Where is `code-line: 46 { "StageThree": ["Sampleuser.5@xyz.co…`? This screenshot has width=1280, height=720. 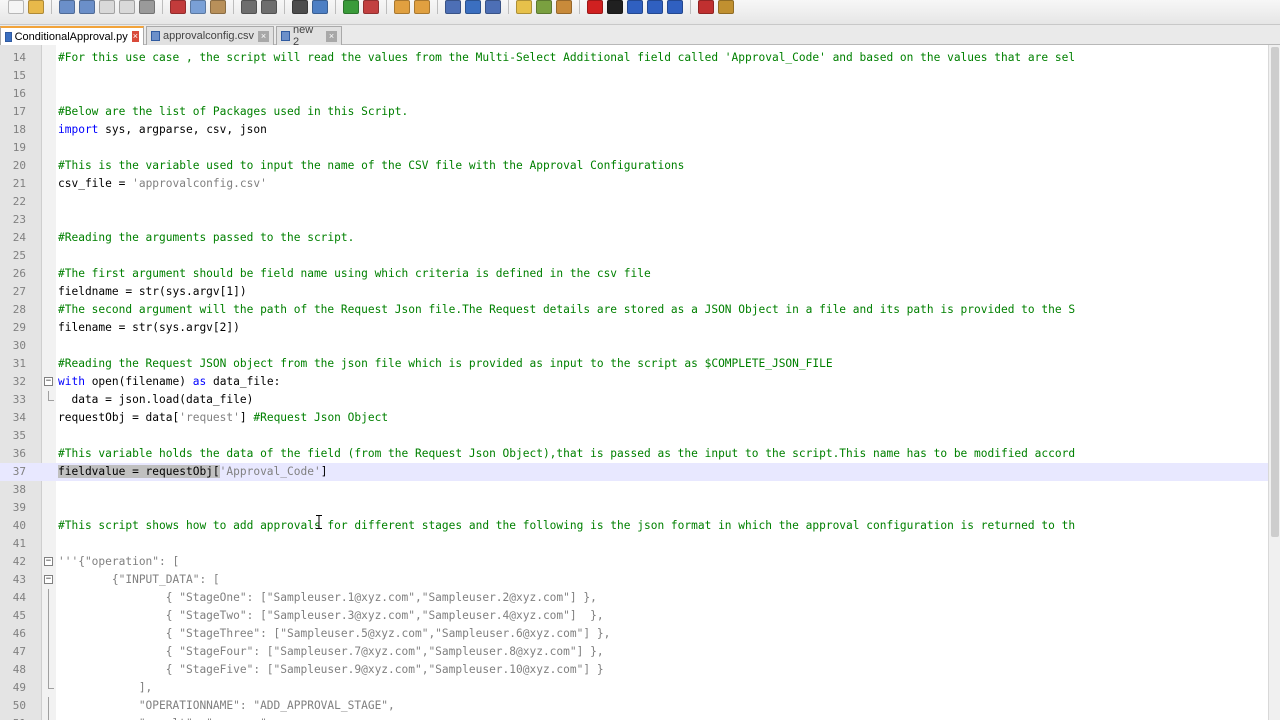 code-line: 46 { "StageThree": ["Sampleuser.5@xyz.co… is located at coordinates (634, 634).